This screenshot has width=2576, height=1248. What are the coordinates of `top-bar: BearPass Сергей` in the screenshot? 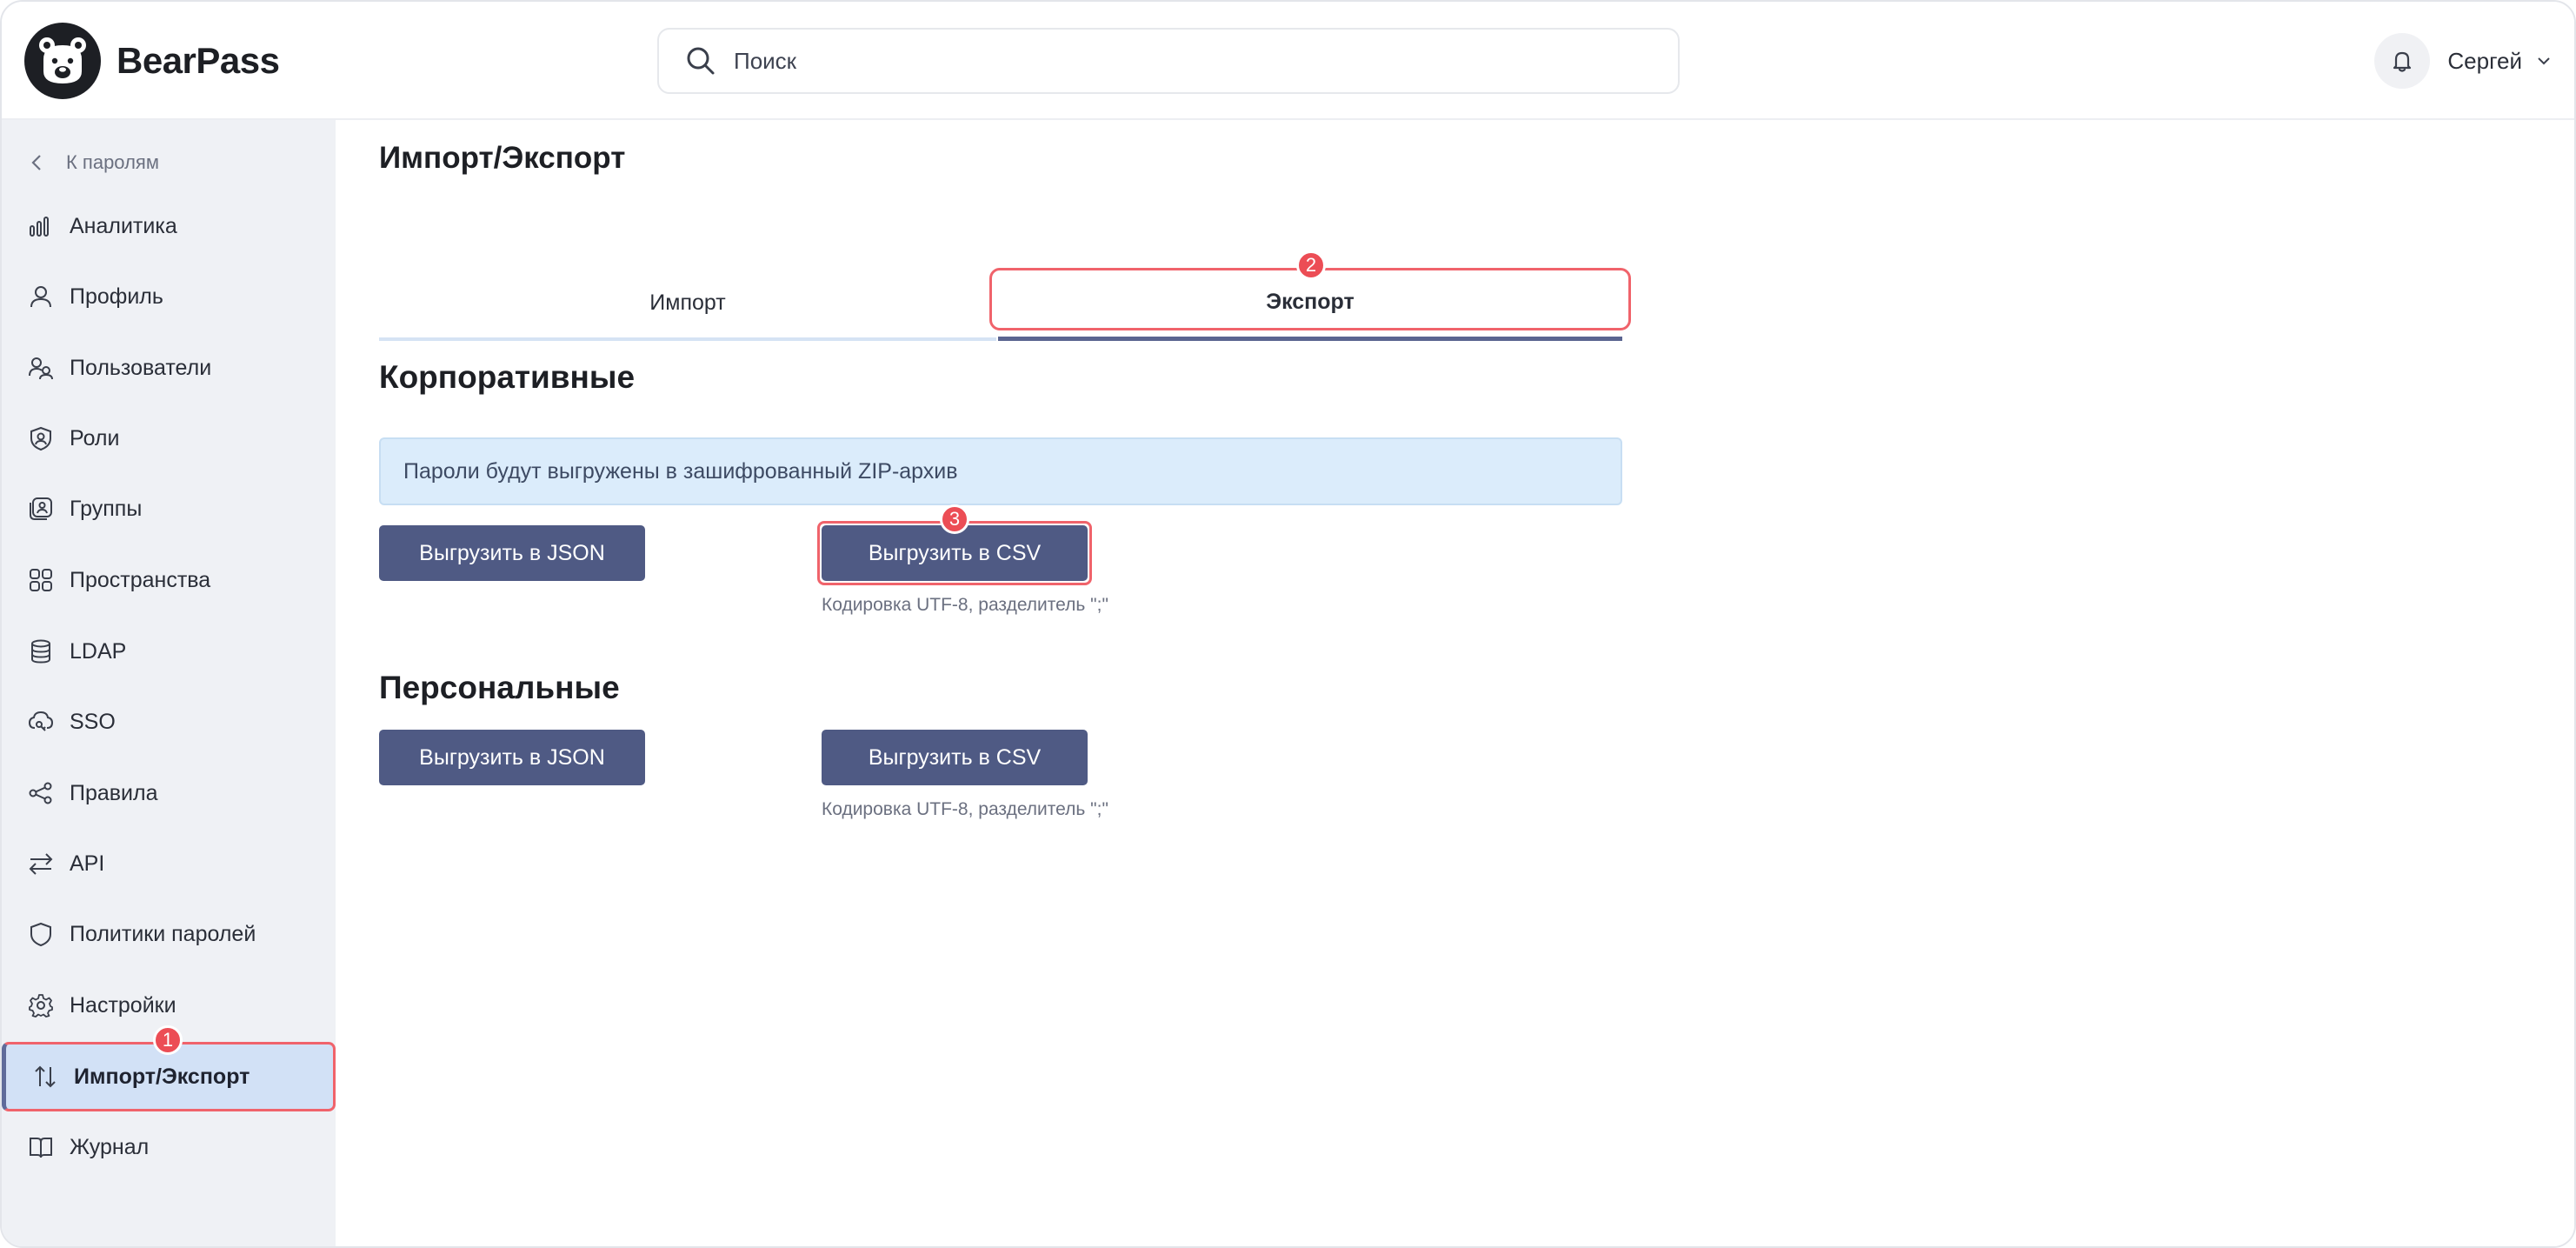 It's located at (1288, 61).